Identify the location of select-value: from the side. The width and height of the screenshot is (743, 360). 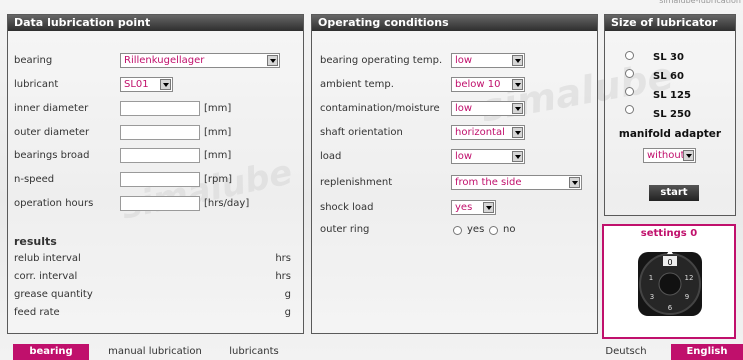
(488, 182).